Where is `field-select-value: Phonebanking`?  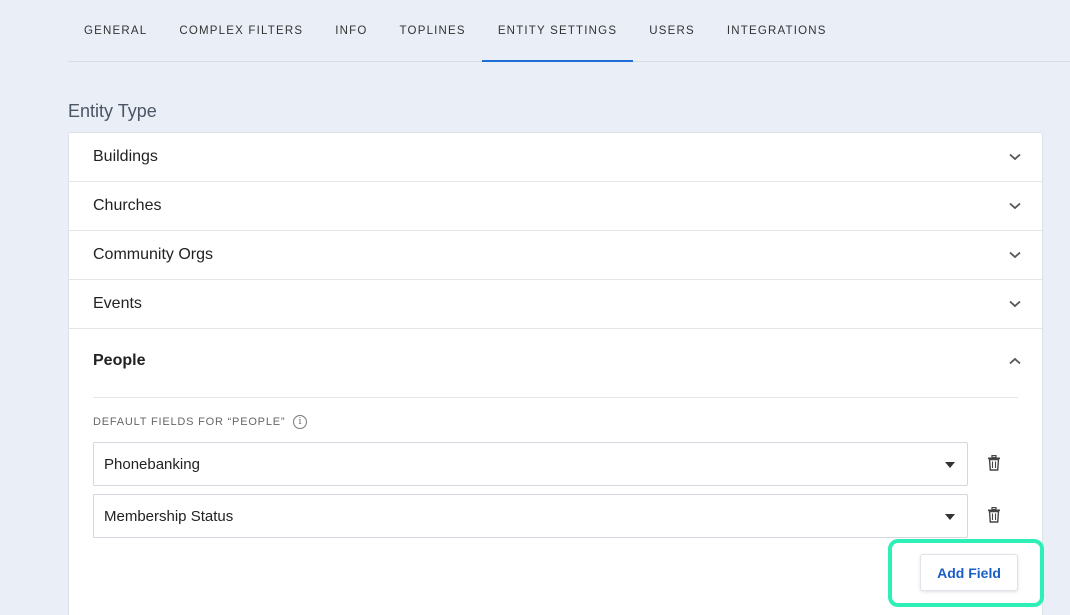 field-select-value: Phonebanking is located at coordinates (152, 464).